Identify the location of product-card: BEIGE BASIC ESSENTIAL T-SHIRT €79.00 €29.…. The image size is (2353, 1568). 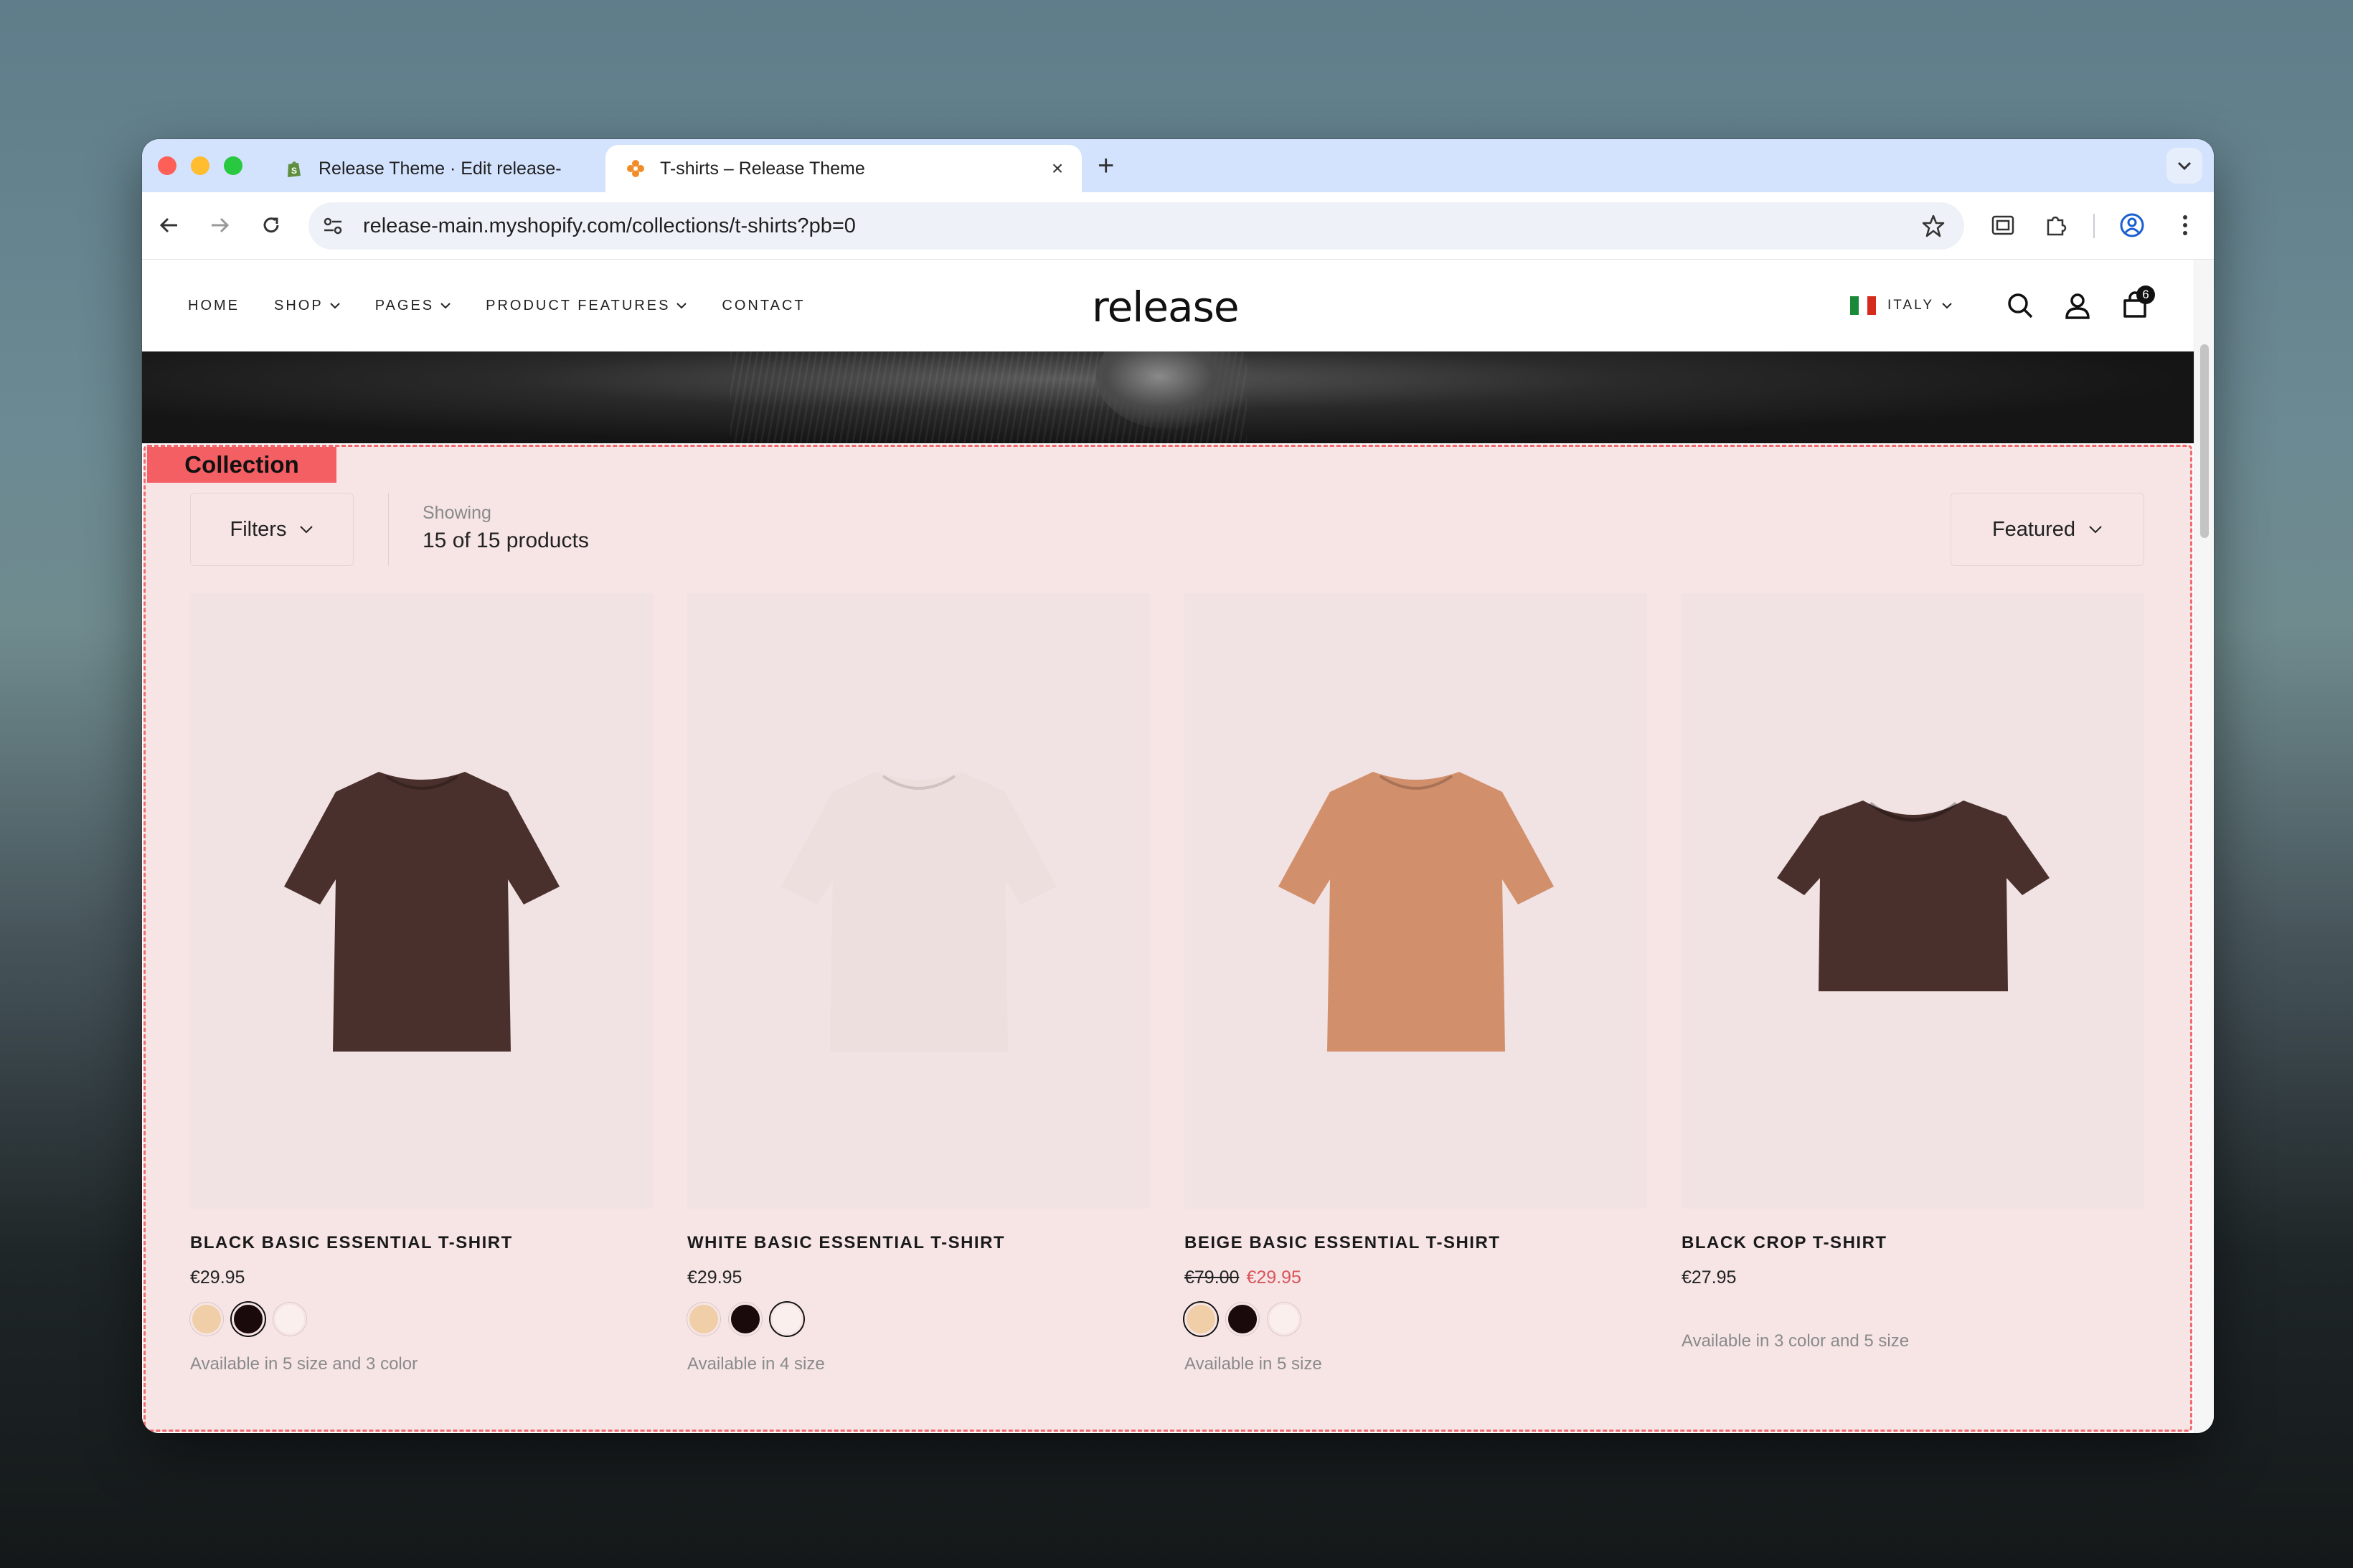
(1416, 984).